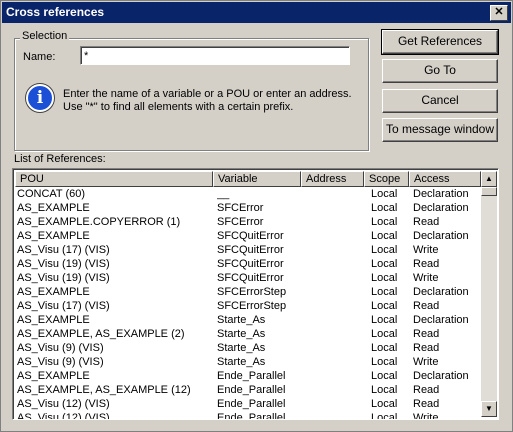 The width and height of the screenshot is (513, 432). Describe the element at coordinates (215, 55) in the screenshot. I see `name-input` at that location.